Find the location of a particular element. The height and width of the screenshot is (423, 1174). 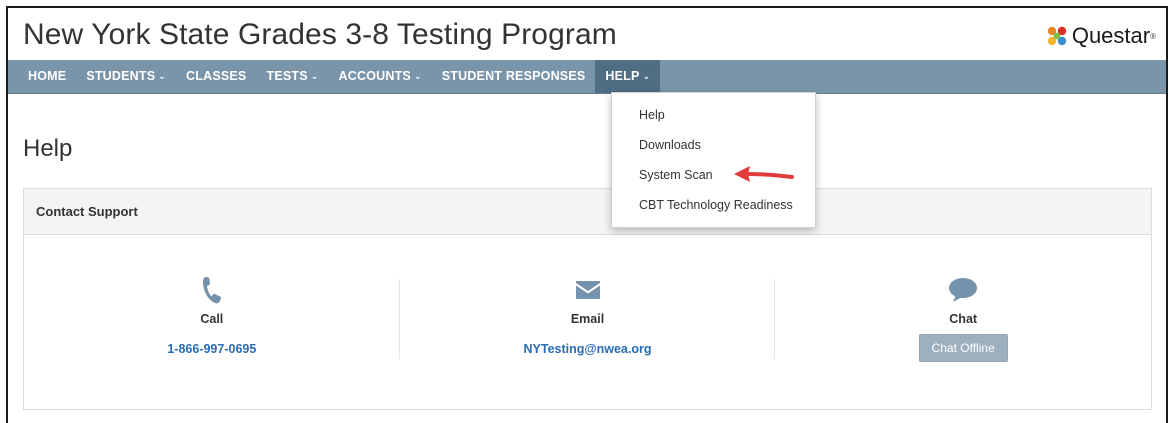

contact-email: Email NYTesting@nwea.org is located at coordinates (588, 321).